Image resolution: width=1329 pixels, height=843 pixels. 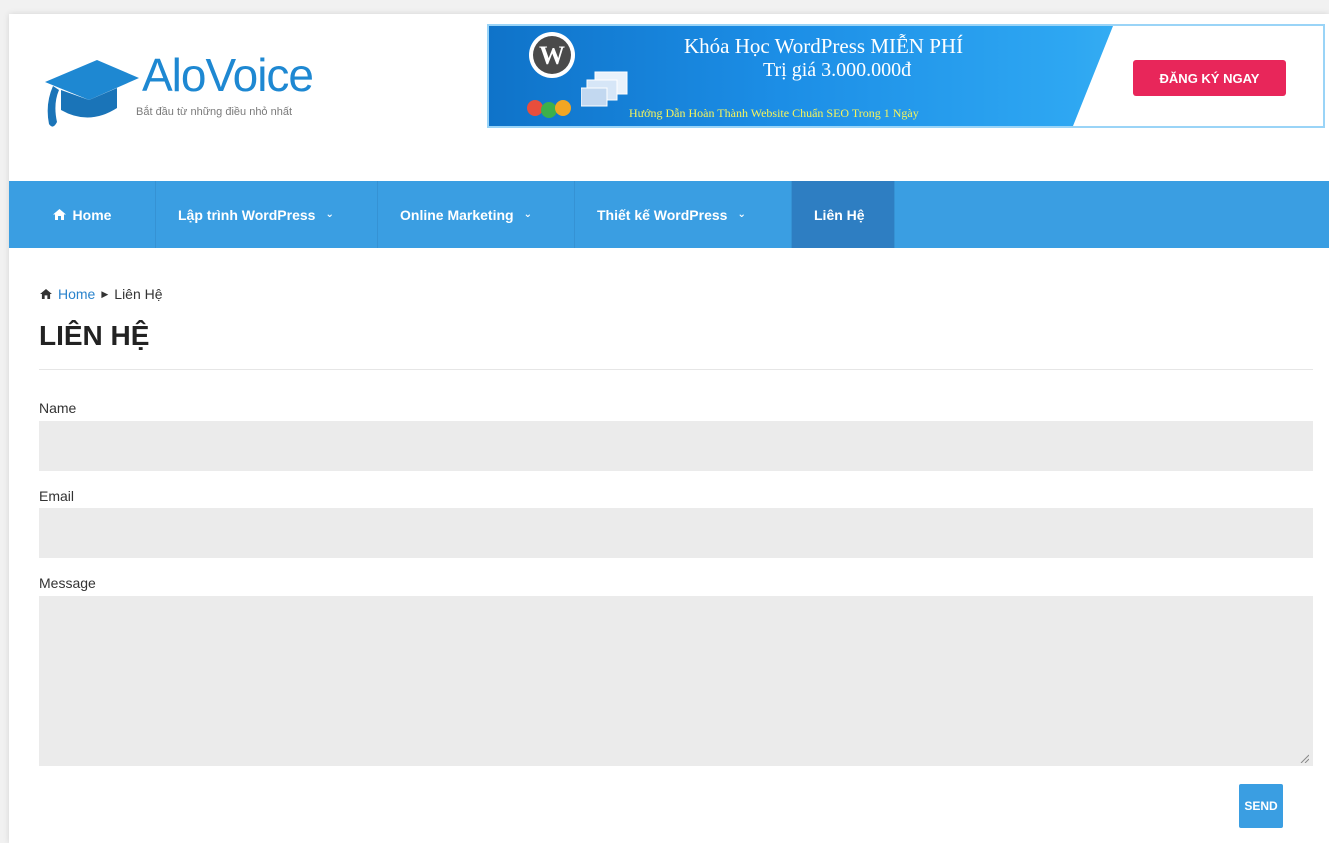 I want to click on email-label: Email, so click(x=57, y=496).